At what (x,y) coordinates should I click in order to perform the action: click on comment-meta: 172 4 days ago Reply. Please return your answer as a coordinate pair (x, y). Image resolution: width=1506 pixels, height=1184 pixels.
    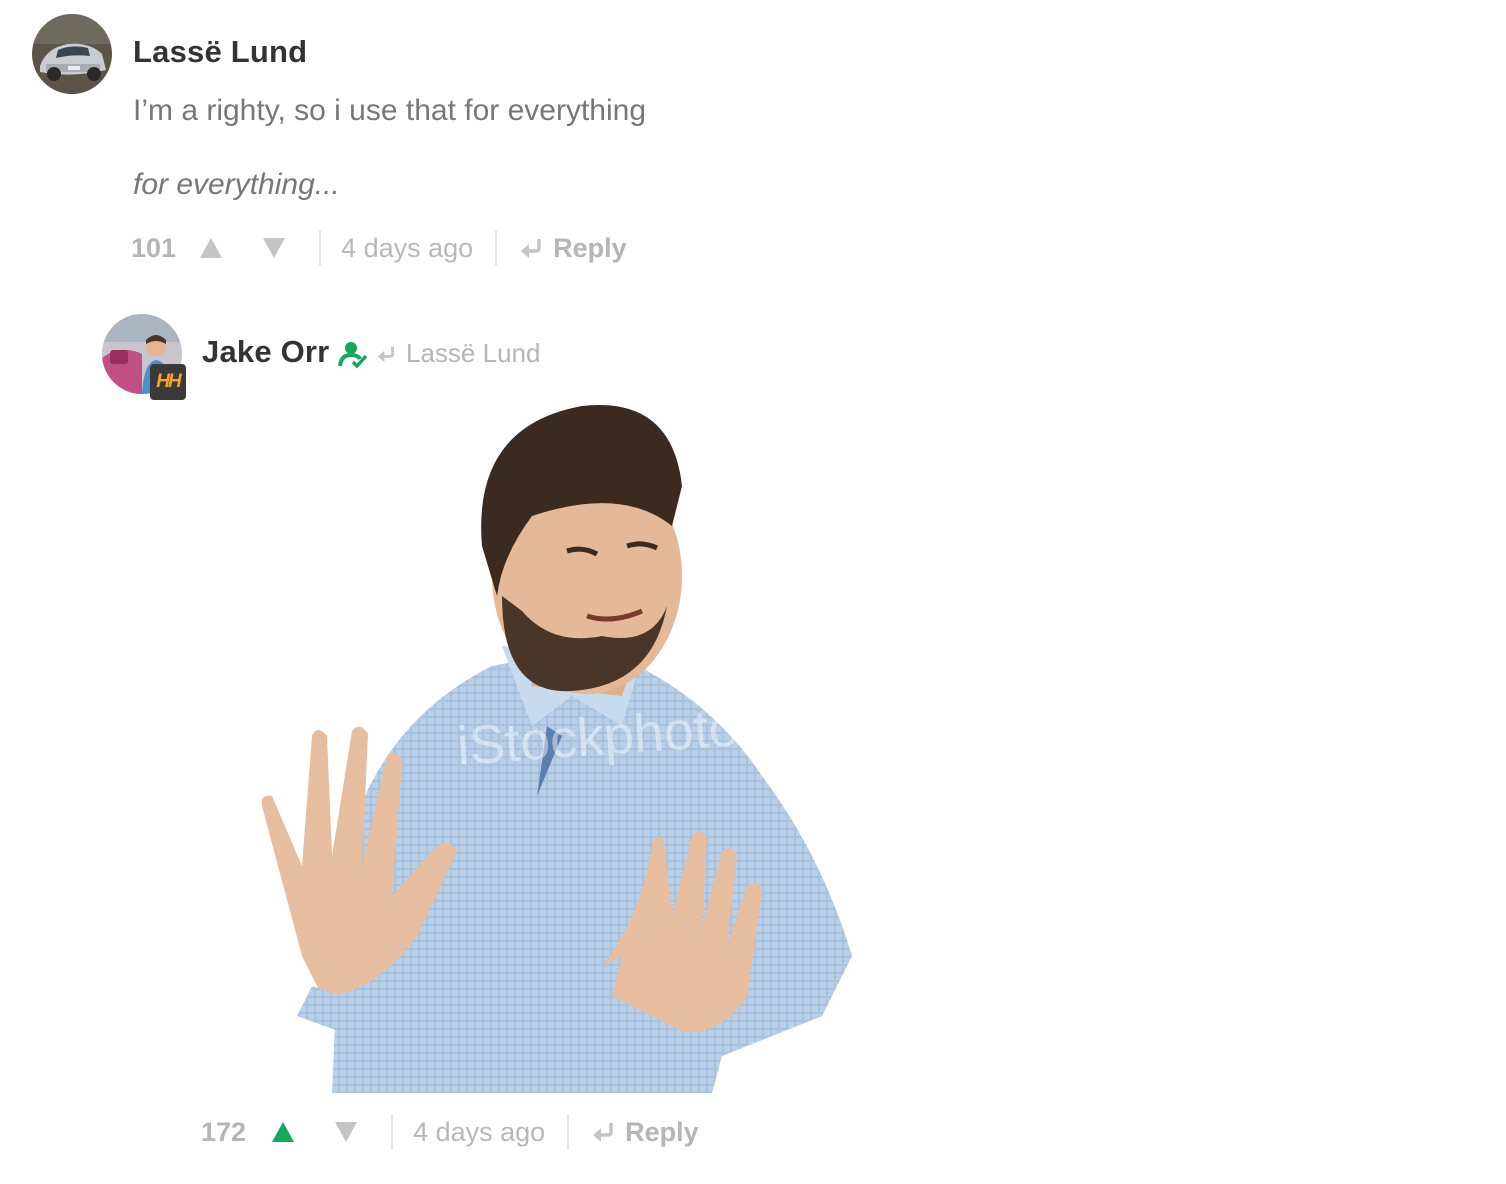
    Looking at the image, I should click on (450, 1132).